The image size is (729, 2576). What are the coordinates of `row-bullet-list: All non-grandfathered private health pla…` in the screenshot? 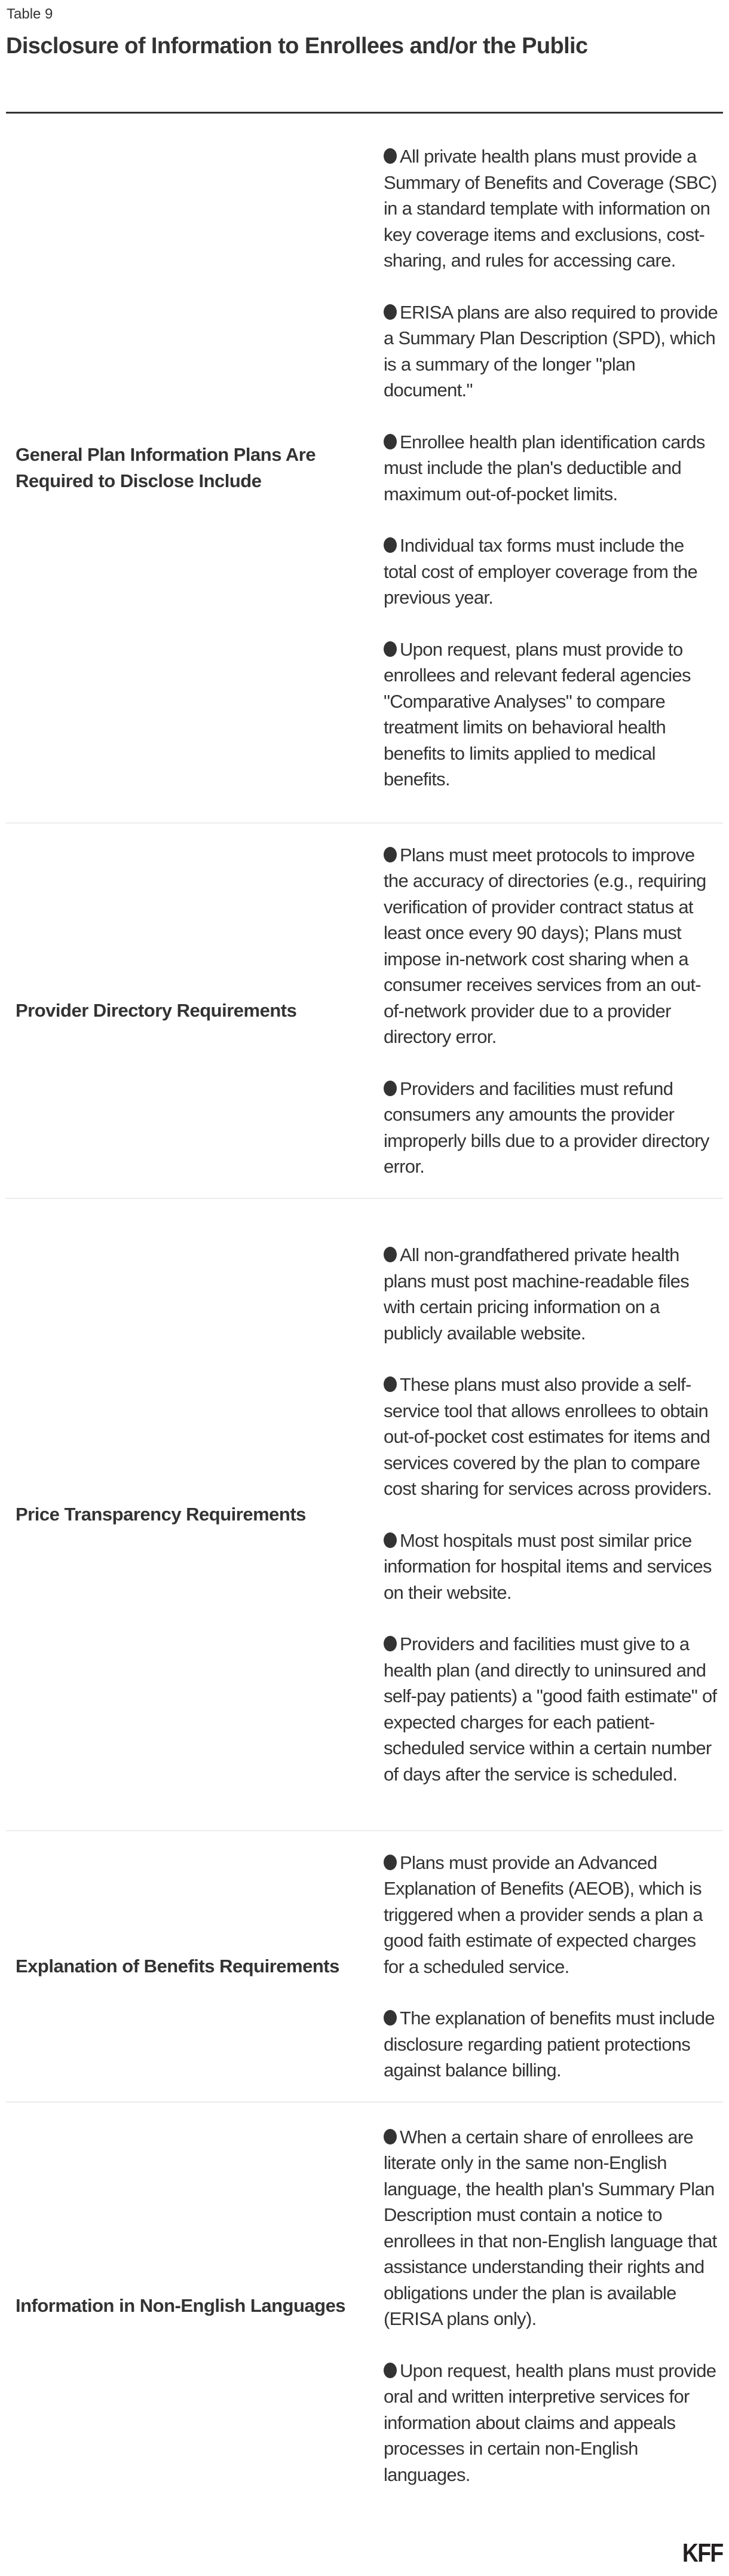 It's located at (553, 1514).